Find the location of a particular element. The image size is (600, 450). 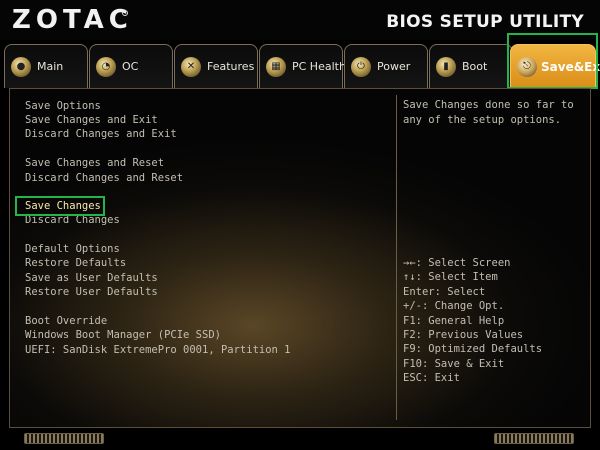

tab-pc-health: ▦ PC Health is located at coordinates (302, 66).